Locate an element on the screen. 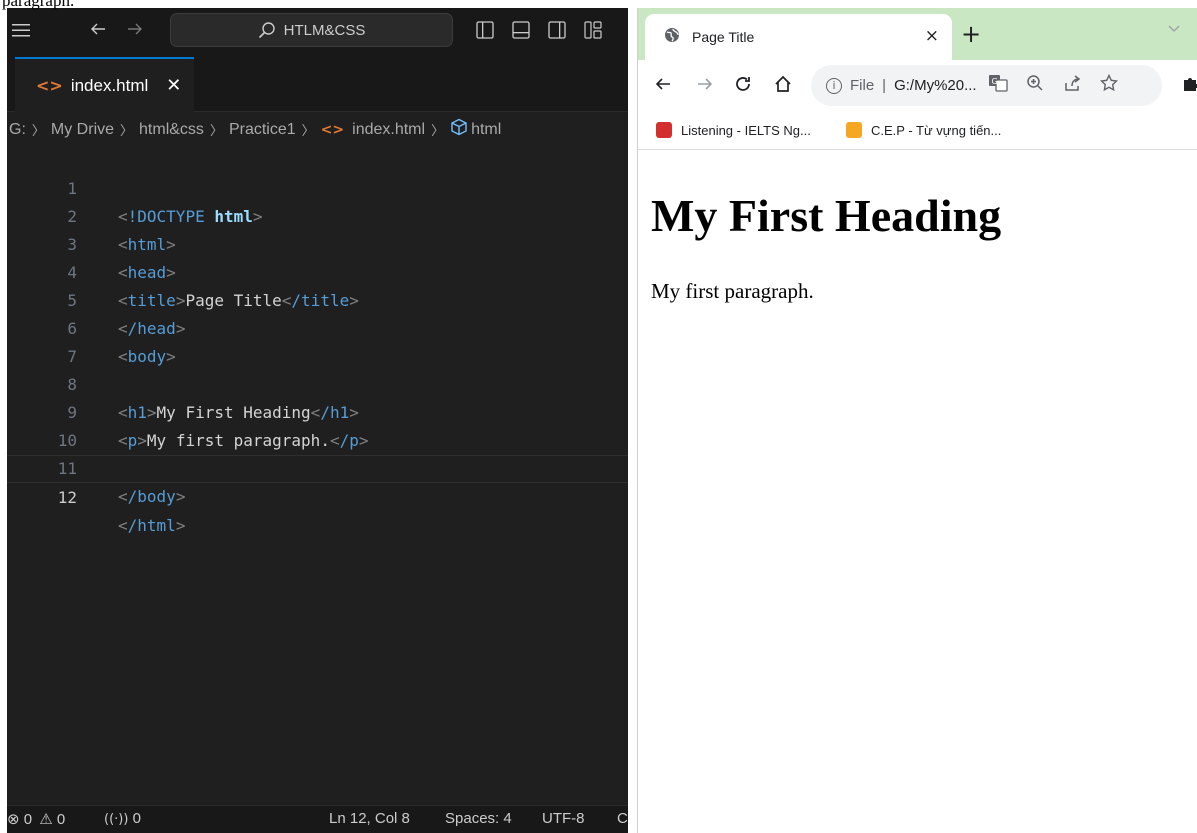  close-tab-icon: ✕ is located at coordinates (173, 85).